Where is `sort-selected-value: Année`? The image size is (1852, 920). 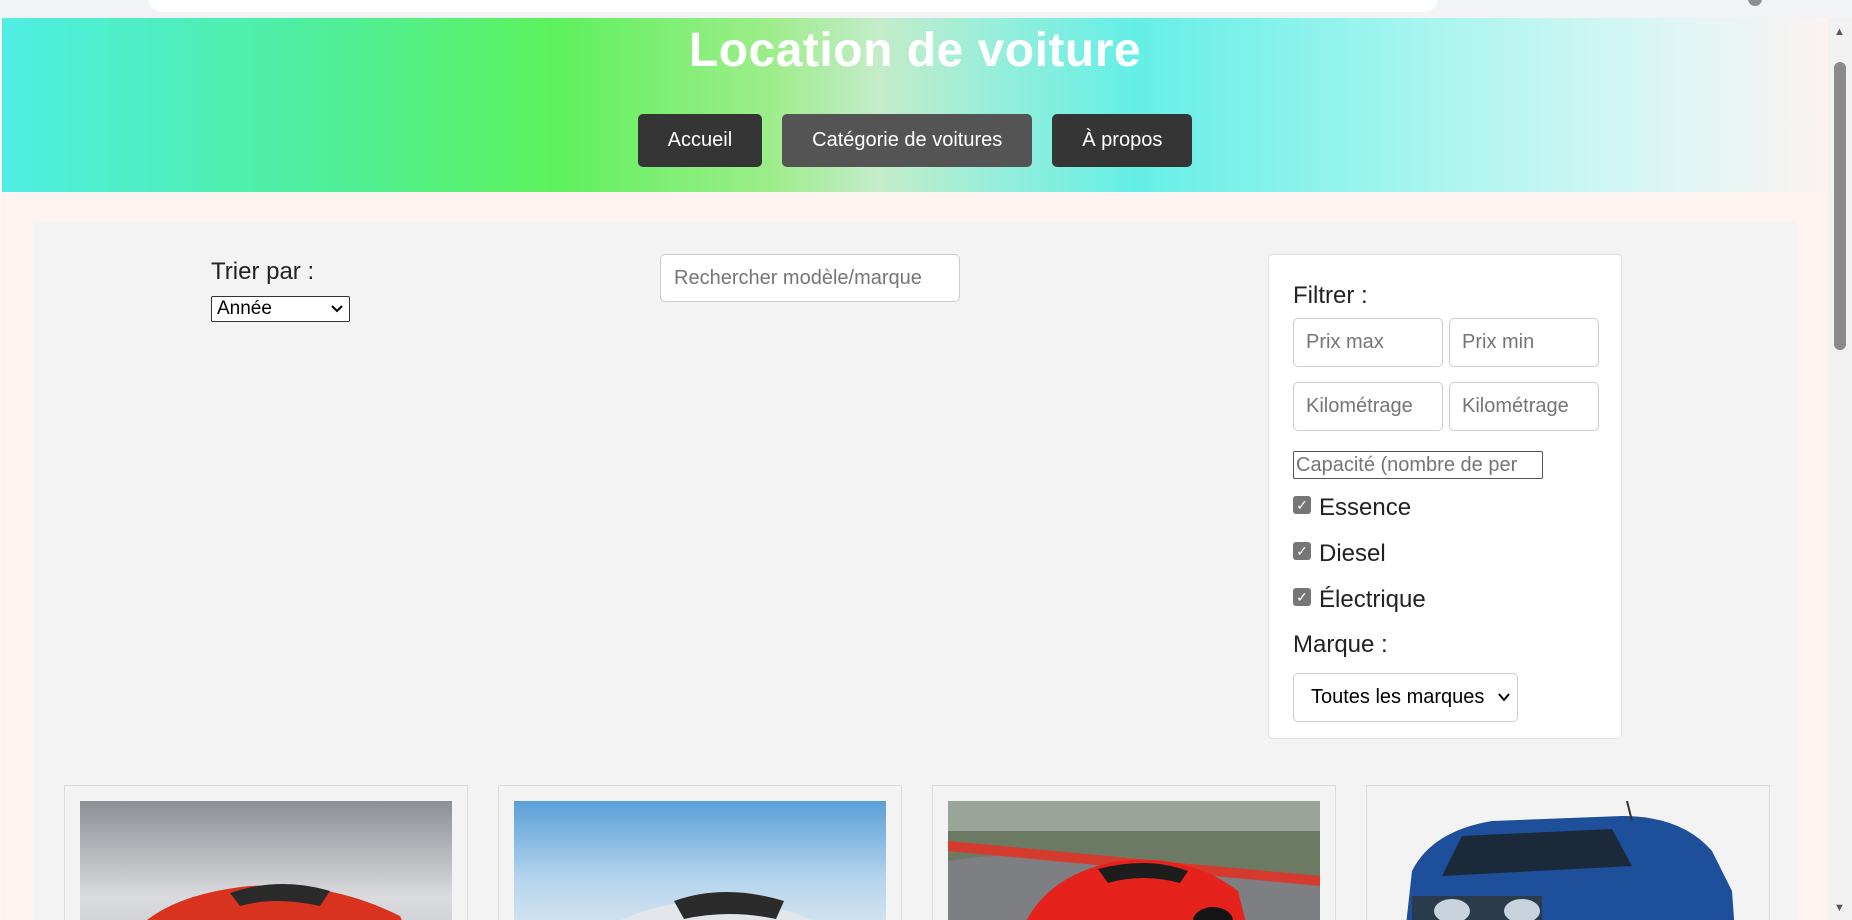
sort-selected-value: Année is located at coordinates (244, 308).